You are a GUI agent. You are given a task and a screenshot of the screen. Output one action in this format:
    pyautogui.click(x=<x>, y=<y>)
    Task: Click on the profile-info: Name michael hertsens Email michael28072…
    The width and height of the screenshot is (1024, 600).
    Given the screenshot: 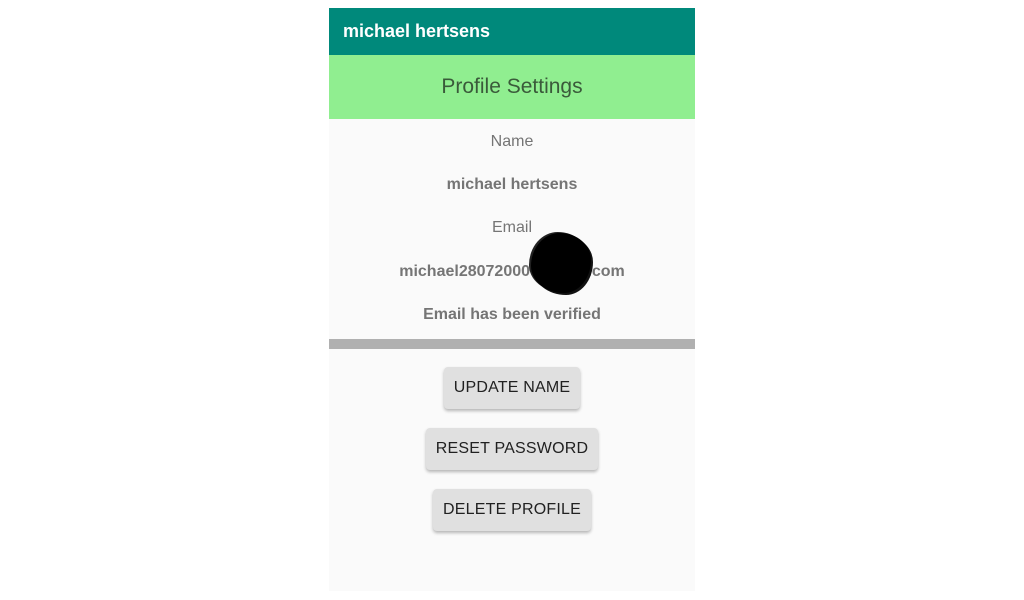 What is the action you would take?
    pyautogui.click(x=512, y=228)
    